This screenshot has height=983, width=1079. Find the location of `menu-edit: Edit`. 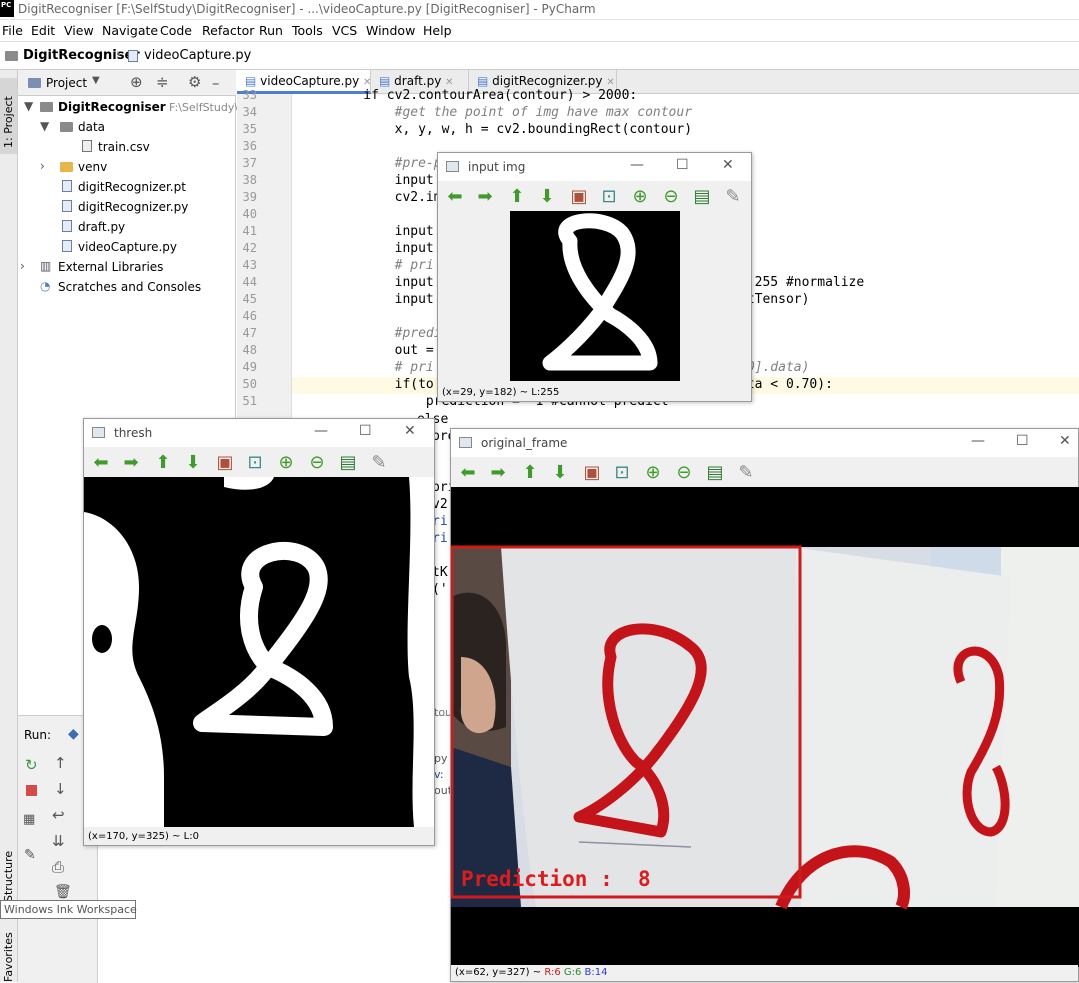

menu-edit: Edit is located at coordinates (43, 30).